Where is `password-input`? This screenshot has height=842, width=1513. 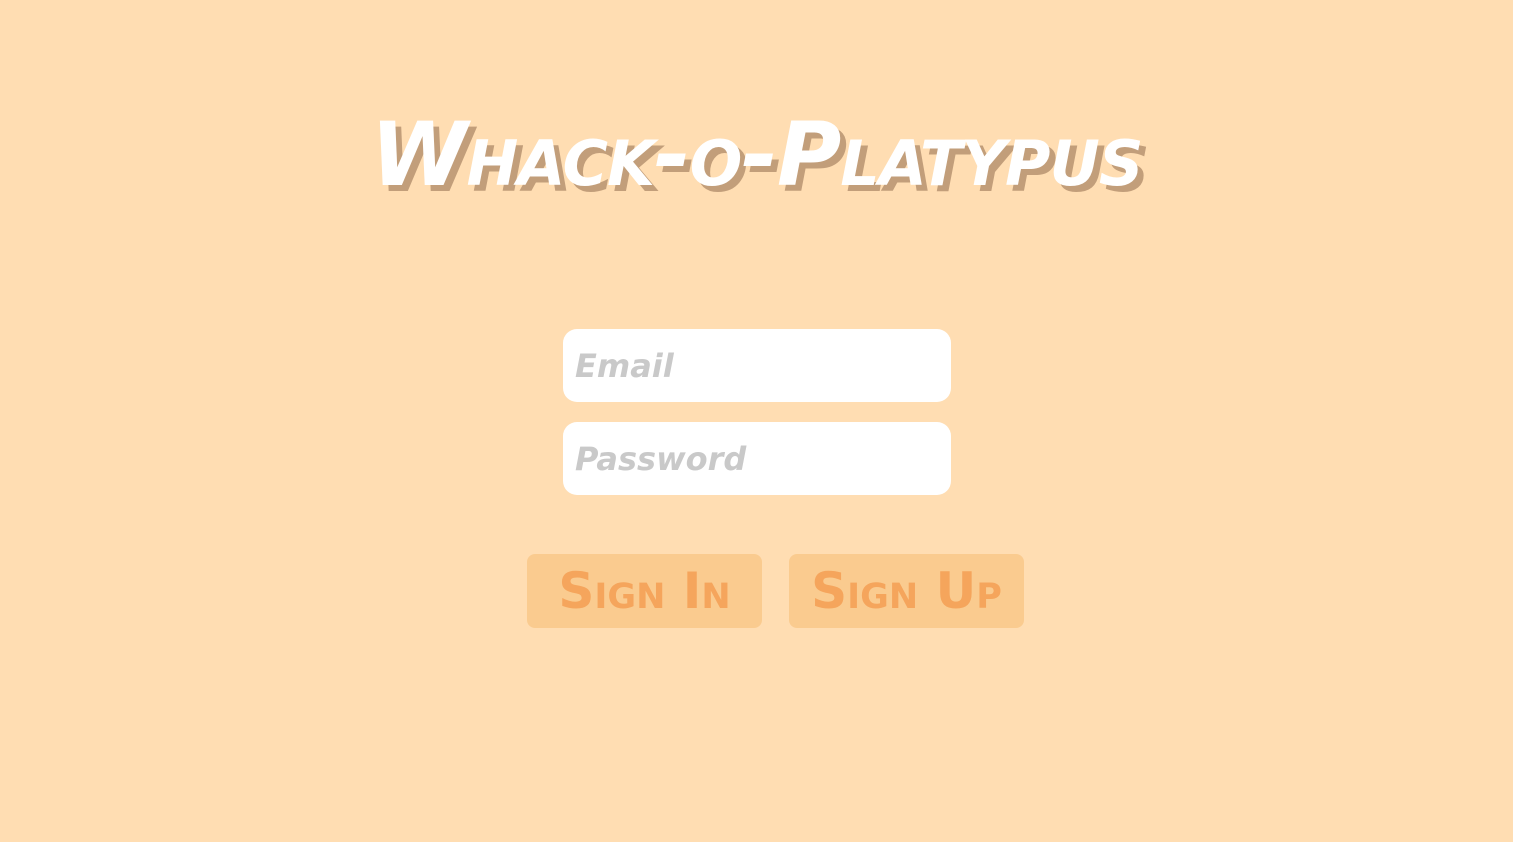
password-input is located at coordinates (757, 458).